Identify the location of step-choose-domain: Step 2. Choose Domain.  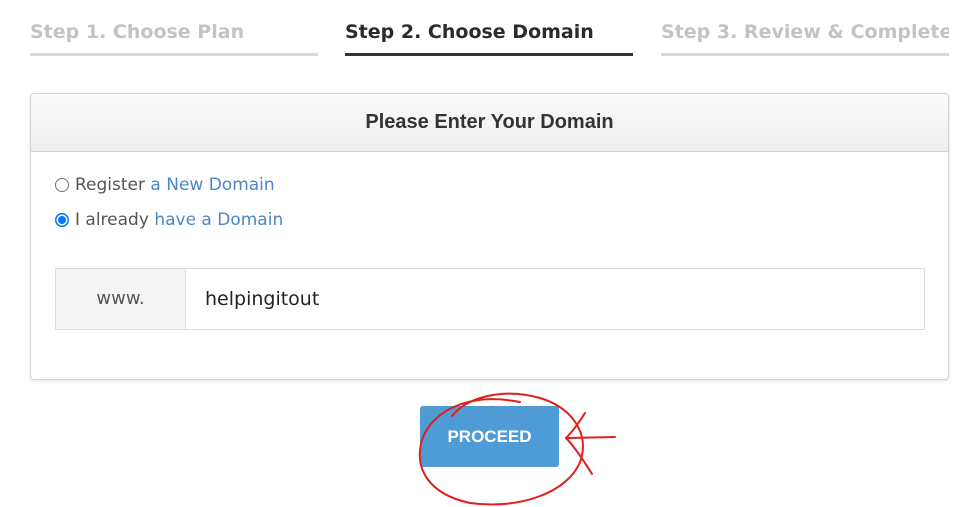
(489, 37).